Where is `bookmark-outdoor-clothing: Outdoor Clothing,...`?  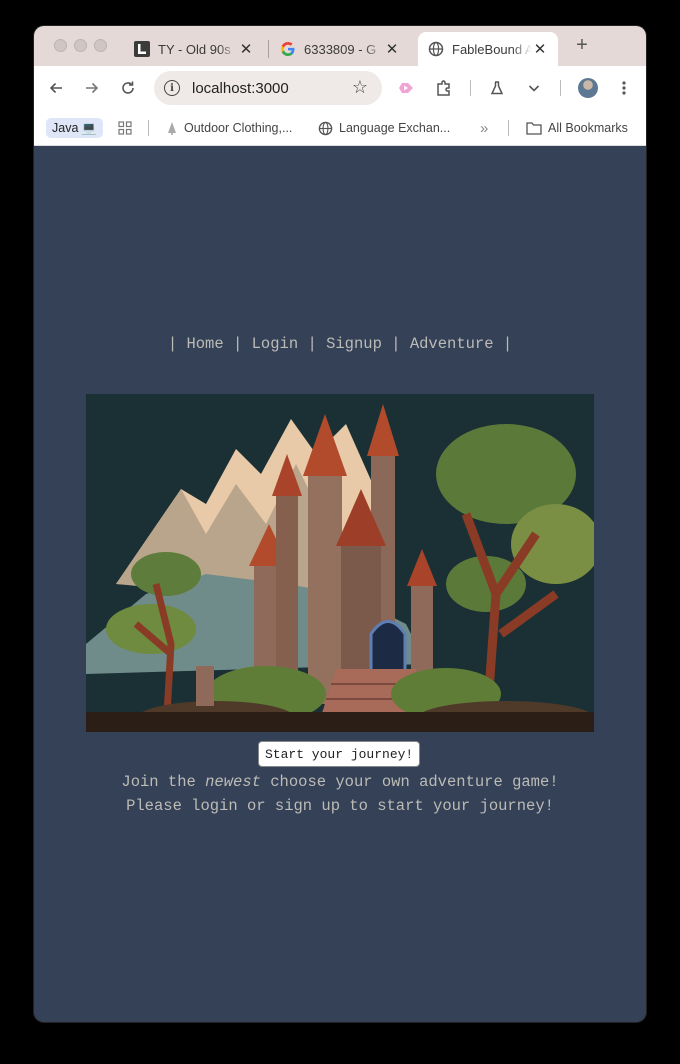
bookmark-outdoor-clothing: Outdoor Clothing,... is located at coordinates (229, 128).